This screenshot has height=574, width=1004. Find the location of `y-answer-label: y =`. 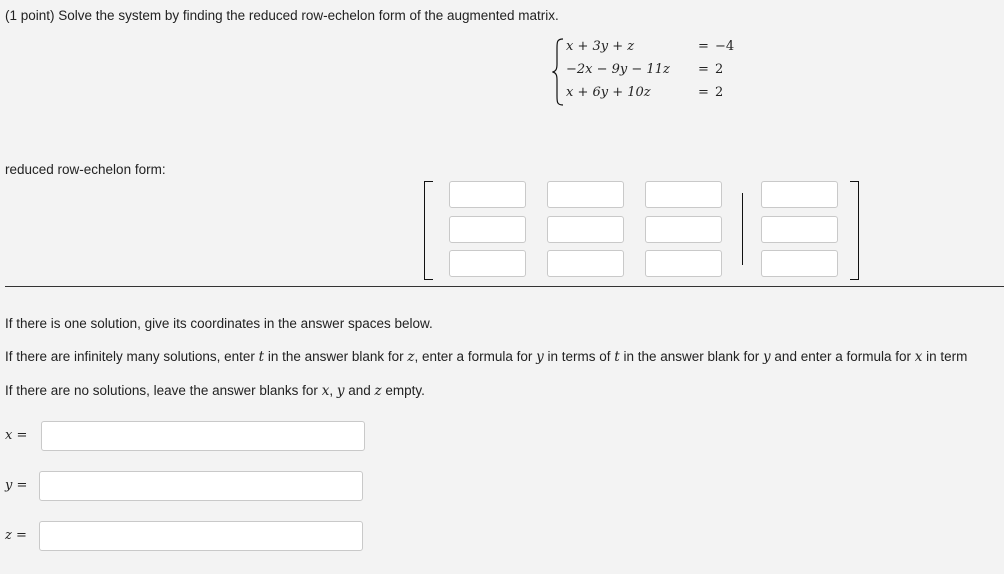

y-answer-label: y = is located at coordinates (16, 485).